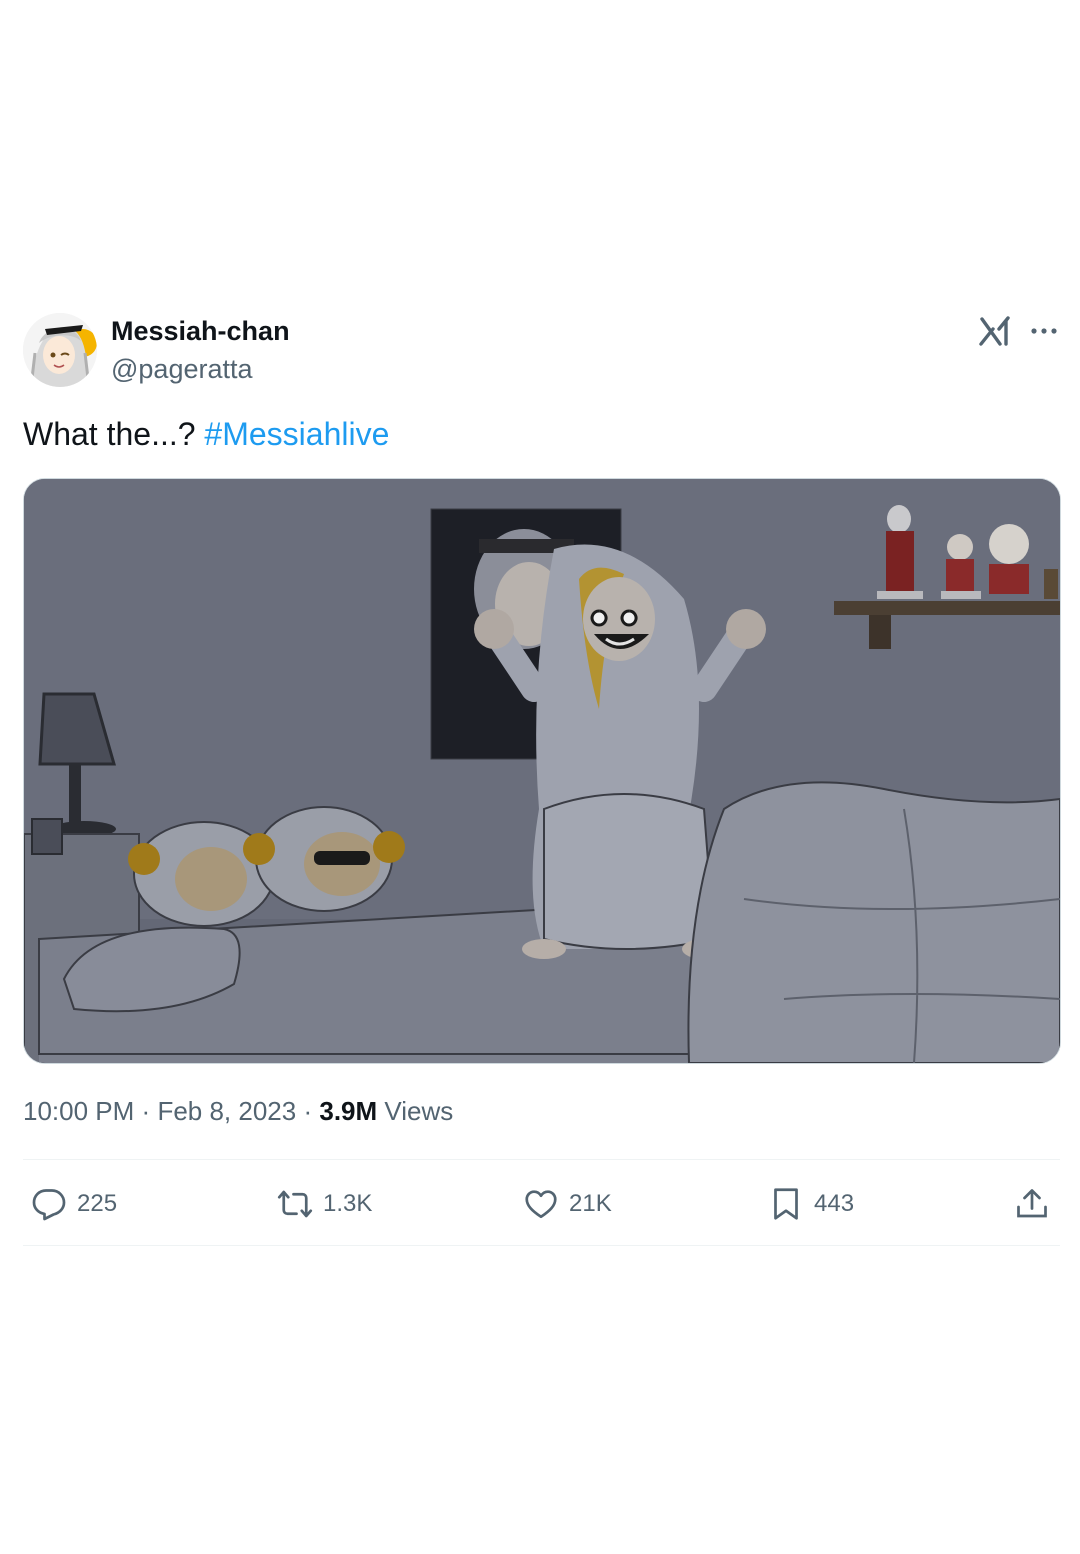 The width and height of the screenshot is (1080, 1554). Describe the element at coordinates (1044, 331) in the screenshot. I see `more-options-icon` at that location.